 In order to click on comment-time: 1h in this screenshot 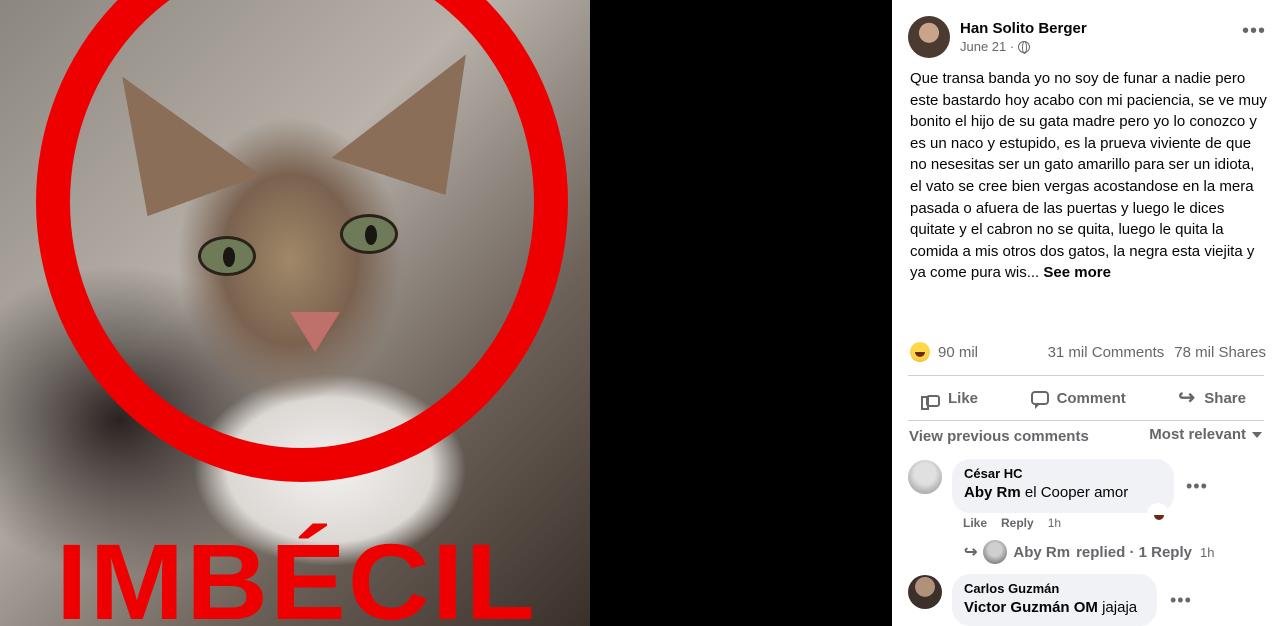, I will do `click(1054, 523)`.